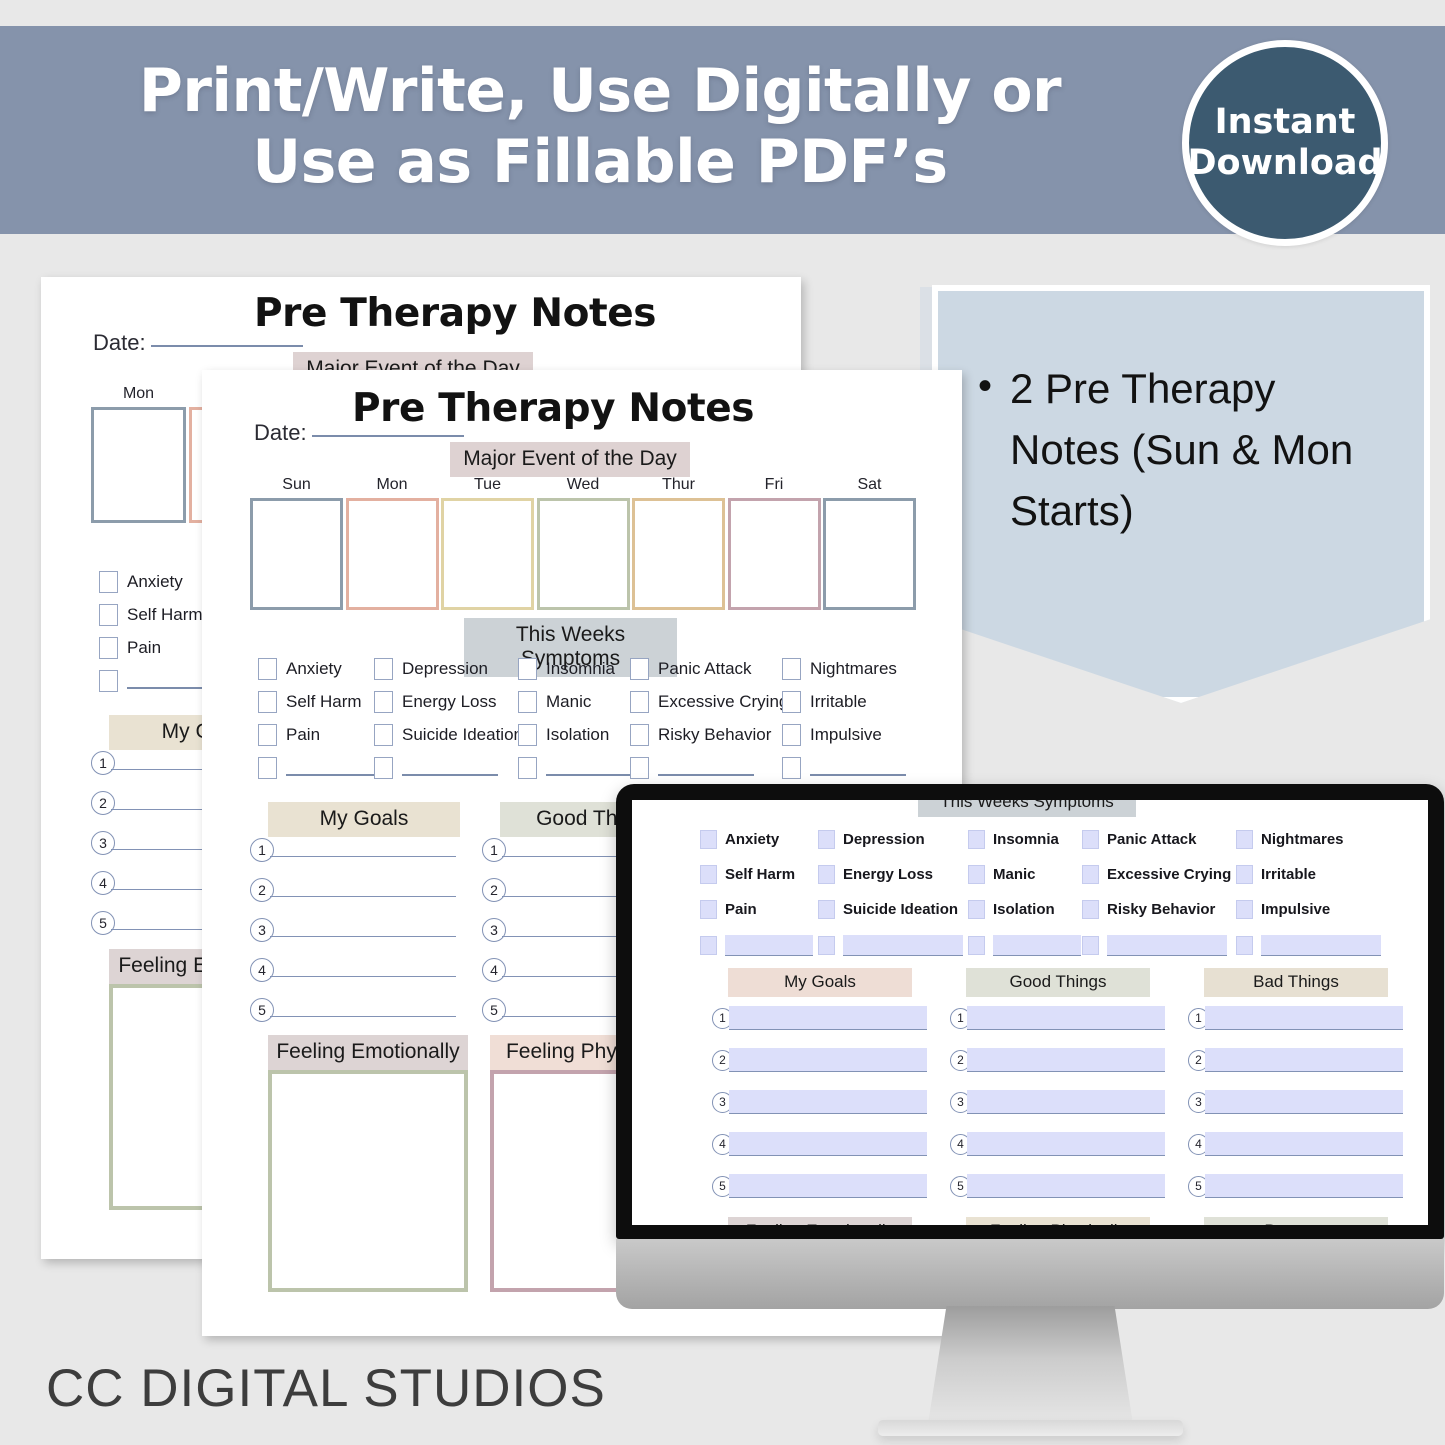  Describe the element at coordinates (448, 735) in the screenshot. I see `symptom-row: Suicide Ideation` at that location.